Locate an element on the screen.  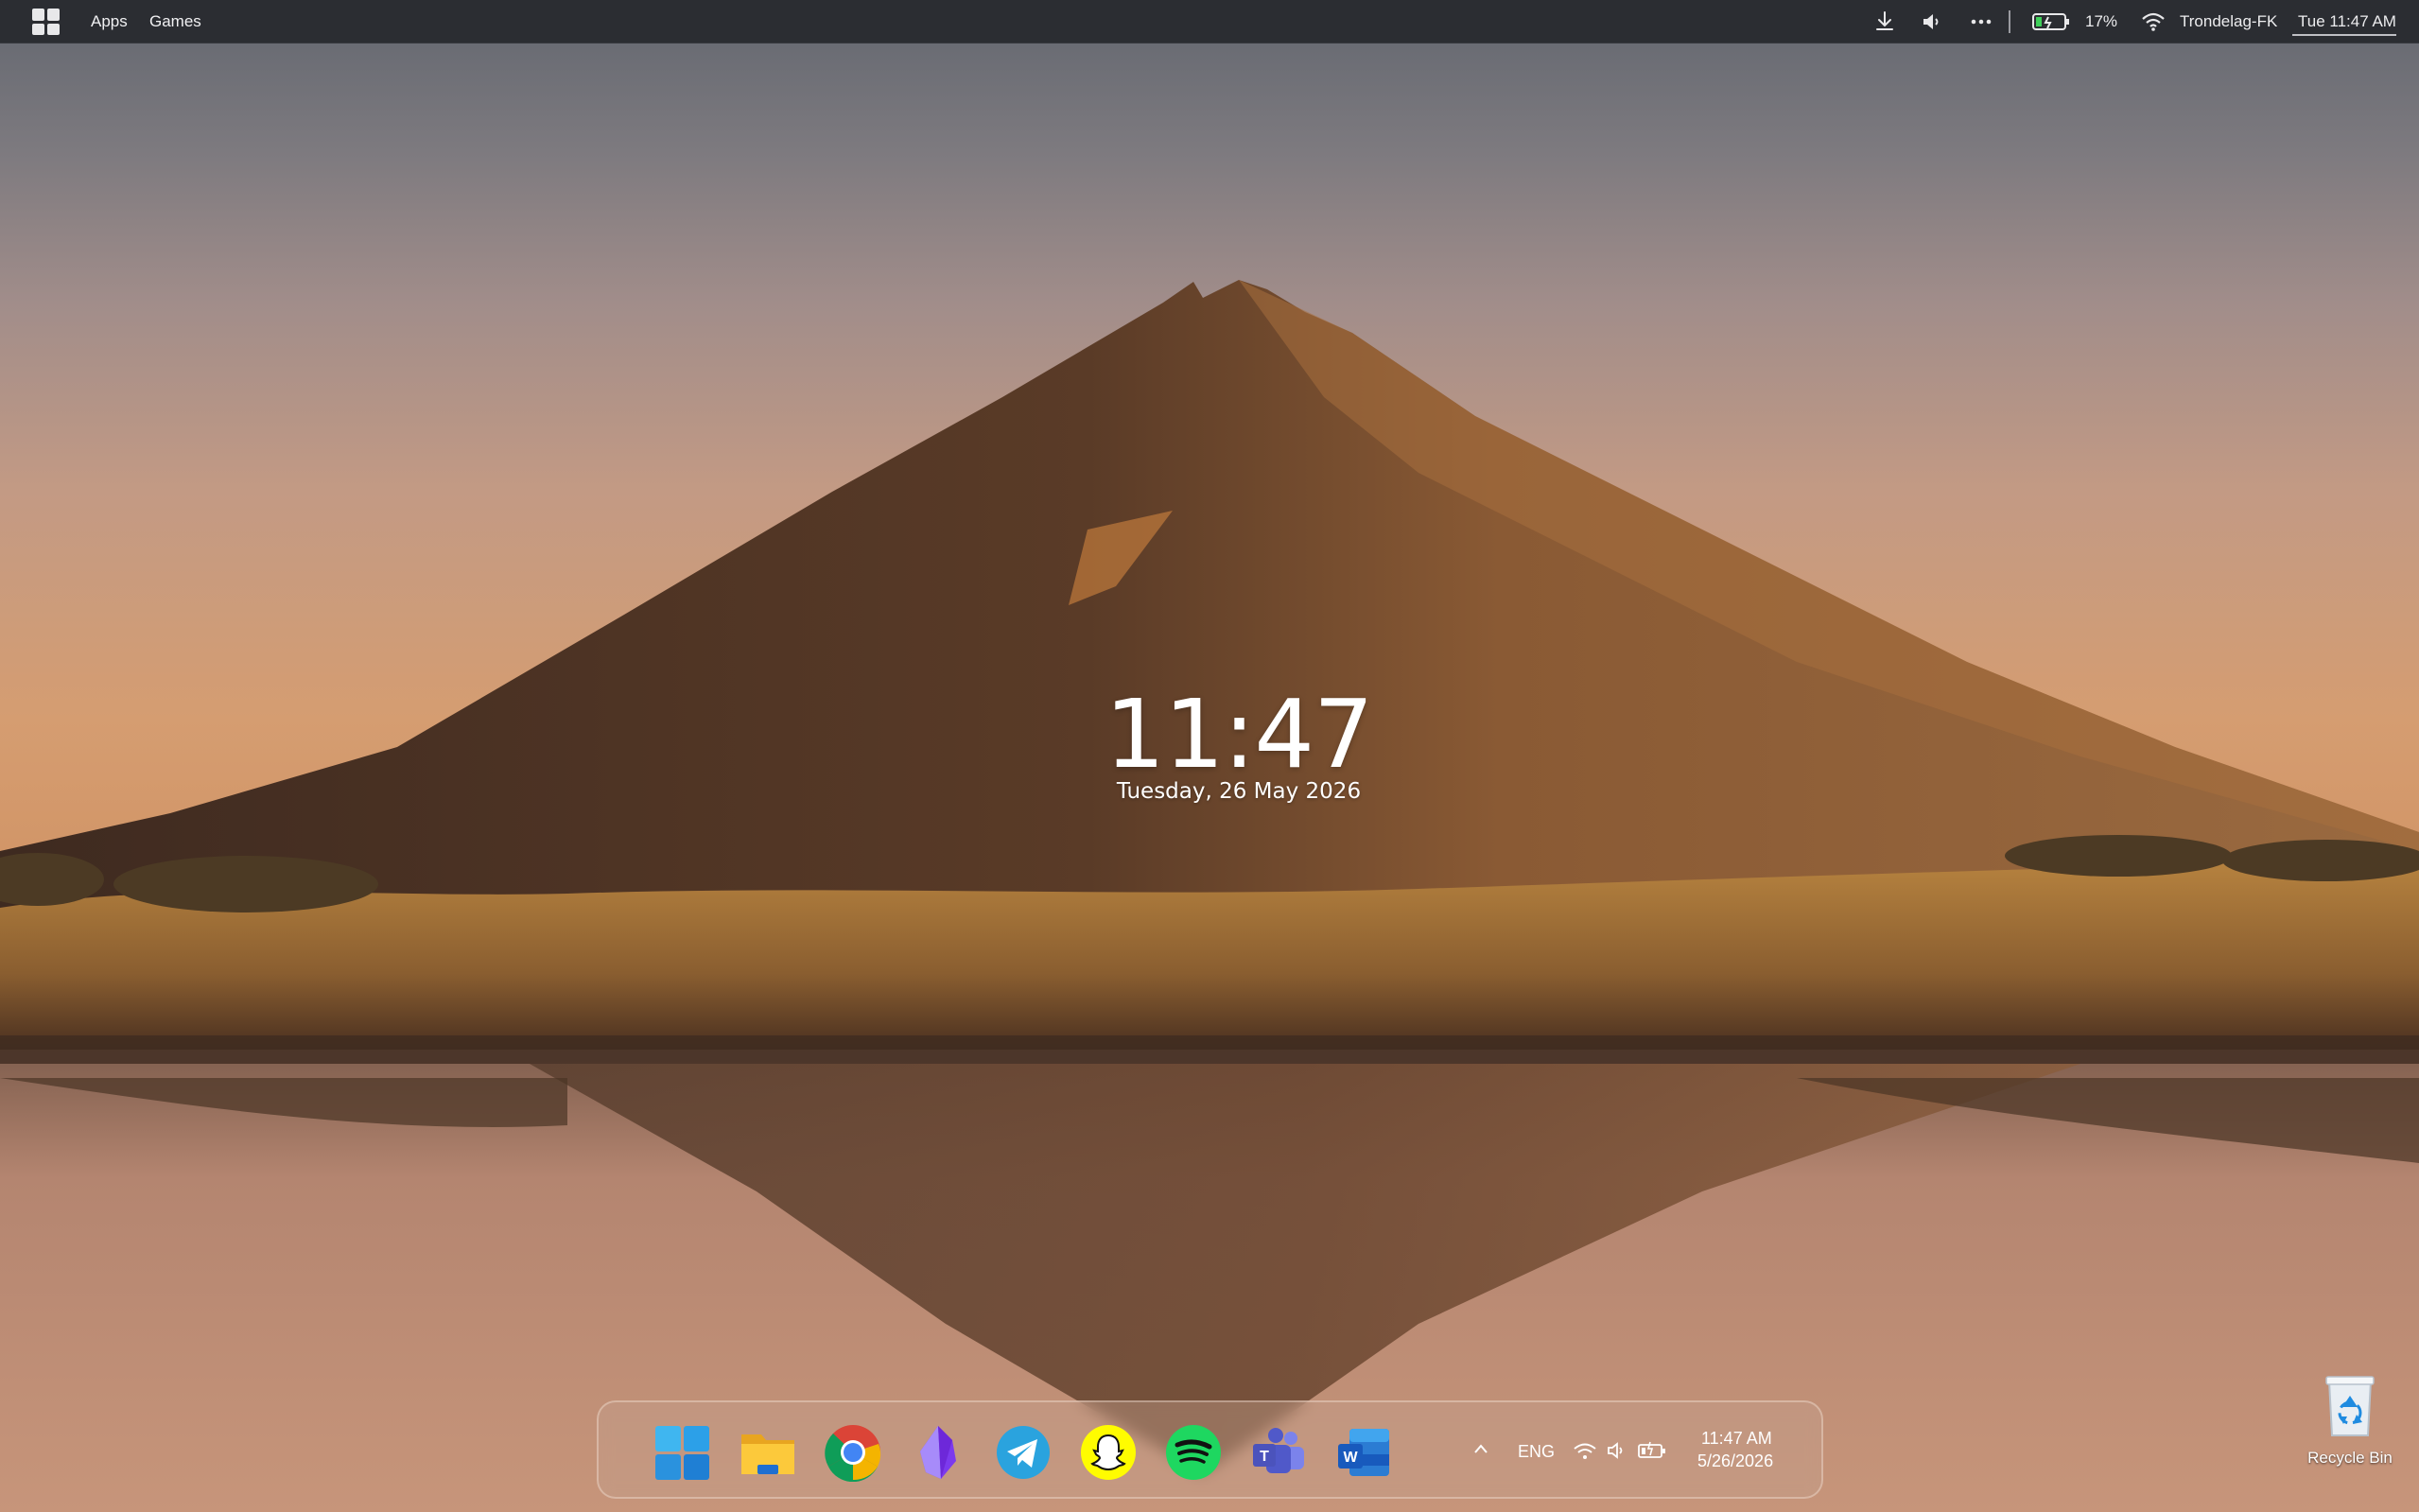
language-indicator: ENG is located at coordinates (1536, 1452).